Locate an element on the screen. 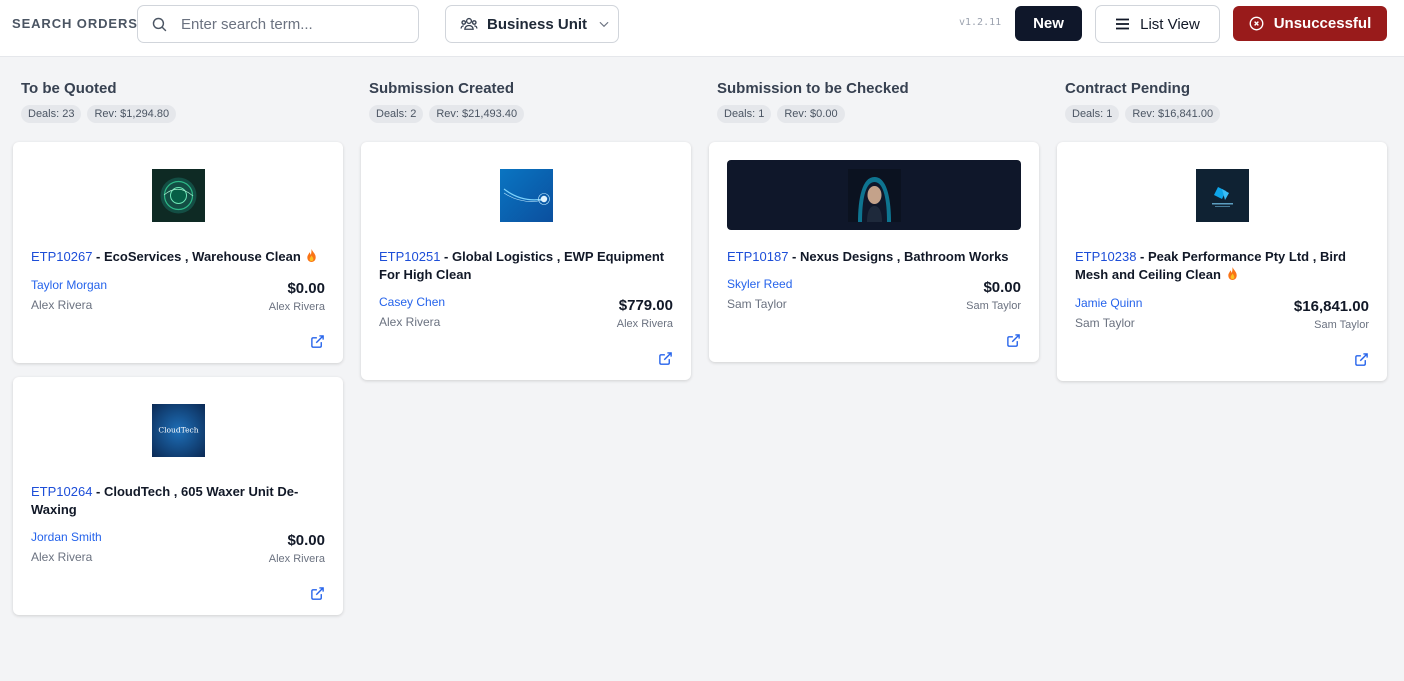  search-orders-label: SEARCH ORDERS: is located at coordinates (78, 23).